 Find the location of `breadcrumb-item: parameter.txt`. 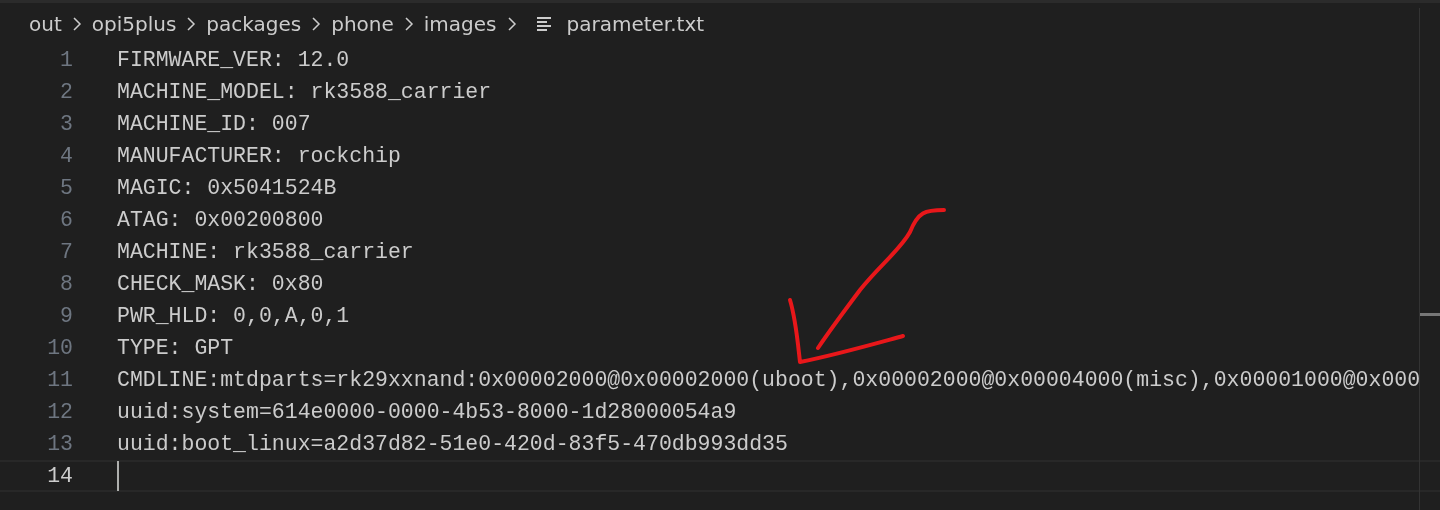

breadcrumb-item: parameter.txt is located at coordinates (635, 23).